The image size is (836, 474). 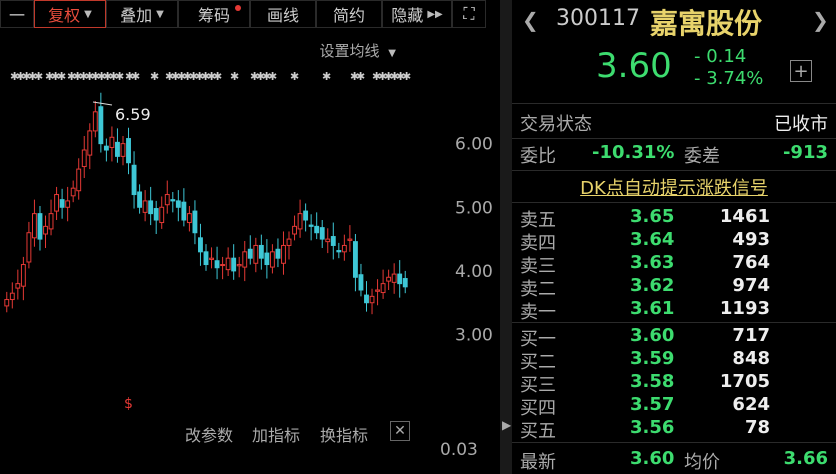 What do you see at coordinates (757, 427) in the screenshot?
I see `level-volume: 78` at bounding box center [757, 427].